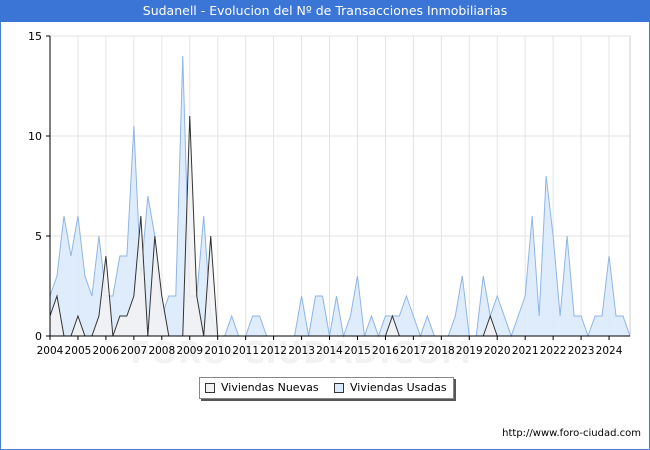  What do you see at coordinates (326, 388) in the screenshot?
I see `legend: Viviendas Nuevas Viviendas Usadas` at bounding box center [326, 388].